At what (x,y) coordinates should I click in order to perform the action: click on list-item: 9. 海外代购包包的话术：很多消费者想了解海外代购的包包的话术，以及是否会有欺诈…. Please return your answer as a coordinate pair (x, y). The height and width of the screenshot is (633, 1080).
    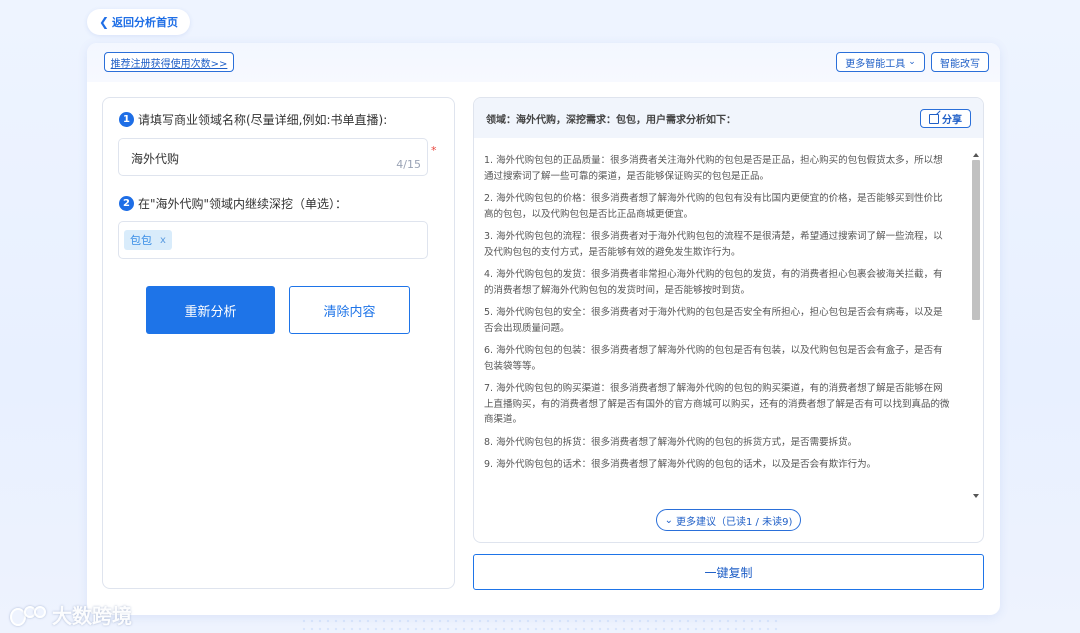
    Looking at the image, I should click on (680, 464).